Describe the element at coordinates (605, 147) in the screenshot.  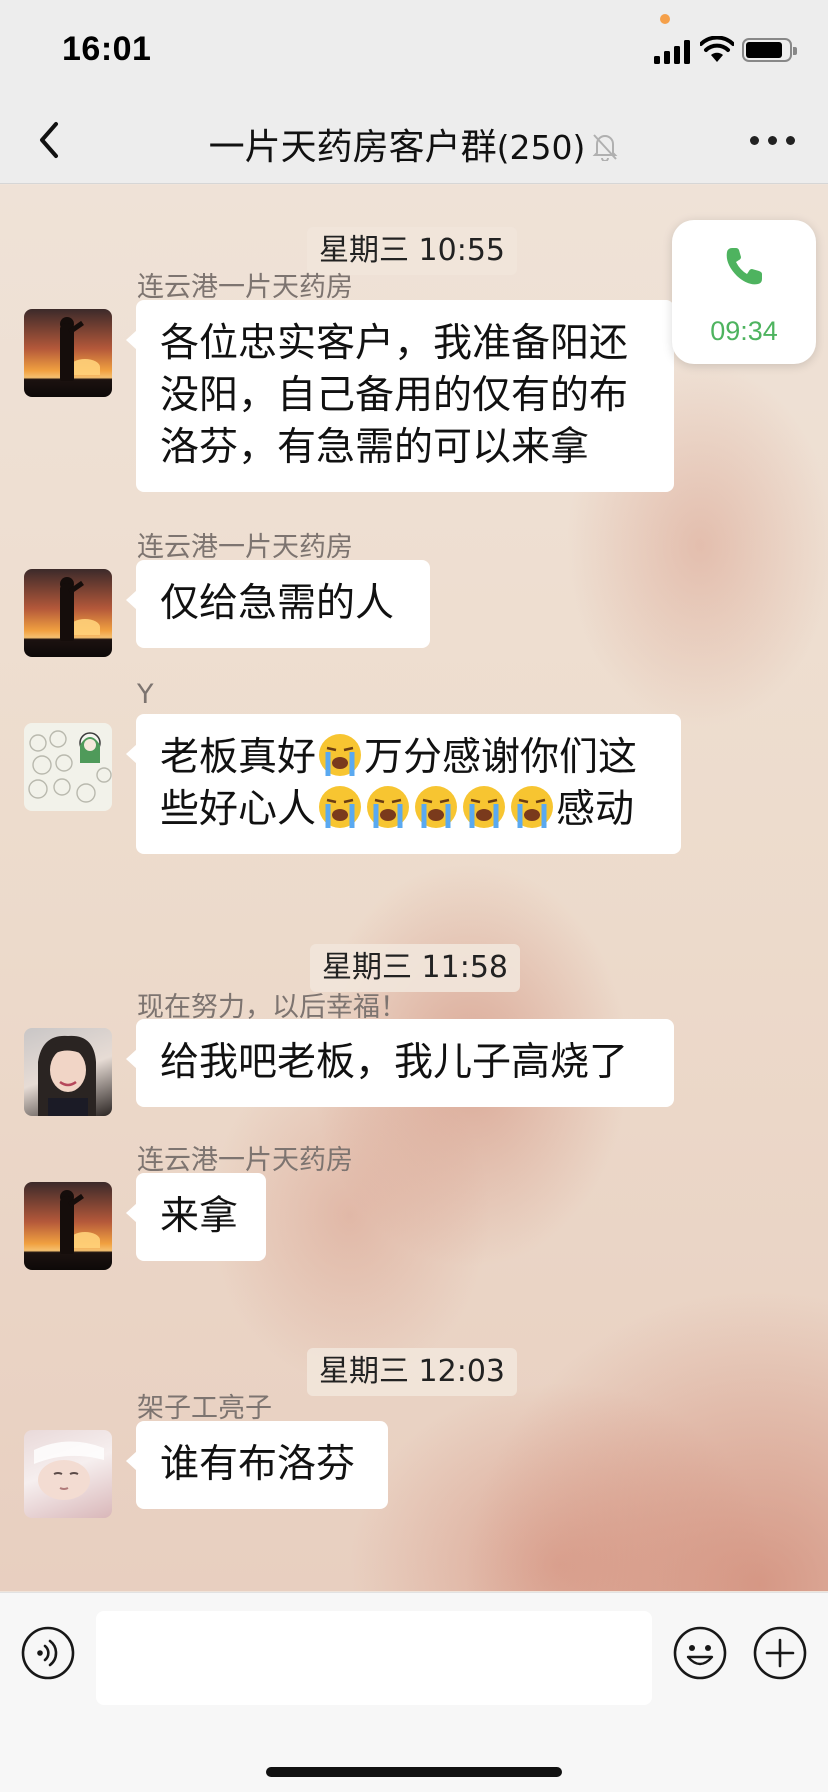
I see `bell-slash-icon` at that location.